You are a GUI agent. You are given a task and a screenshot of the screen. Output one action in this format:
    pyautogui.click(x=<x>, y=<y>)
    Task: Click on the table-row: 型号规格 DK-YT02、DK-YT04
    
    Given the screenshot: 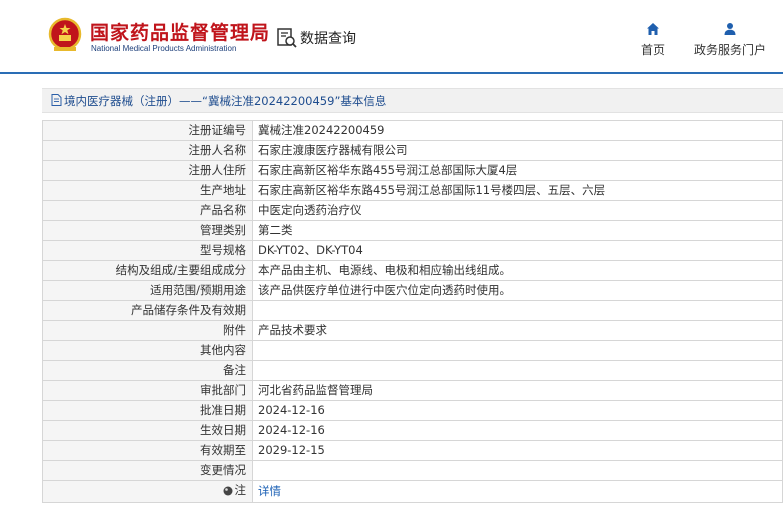 What is the action you would take?
    pyautogui.click(x=412, y=250)
    